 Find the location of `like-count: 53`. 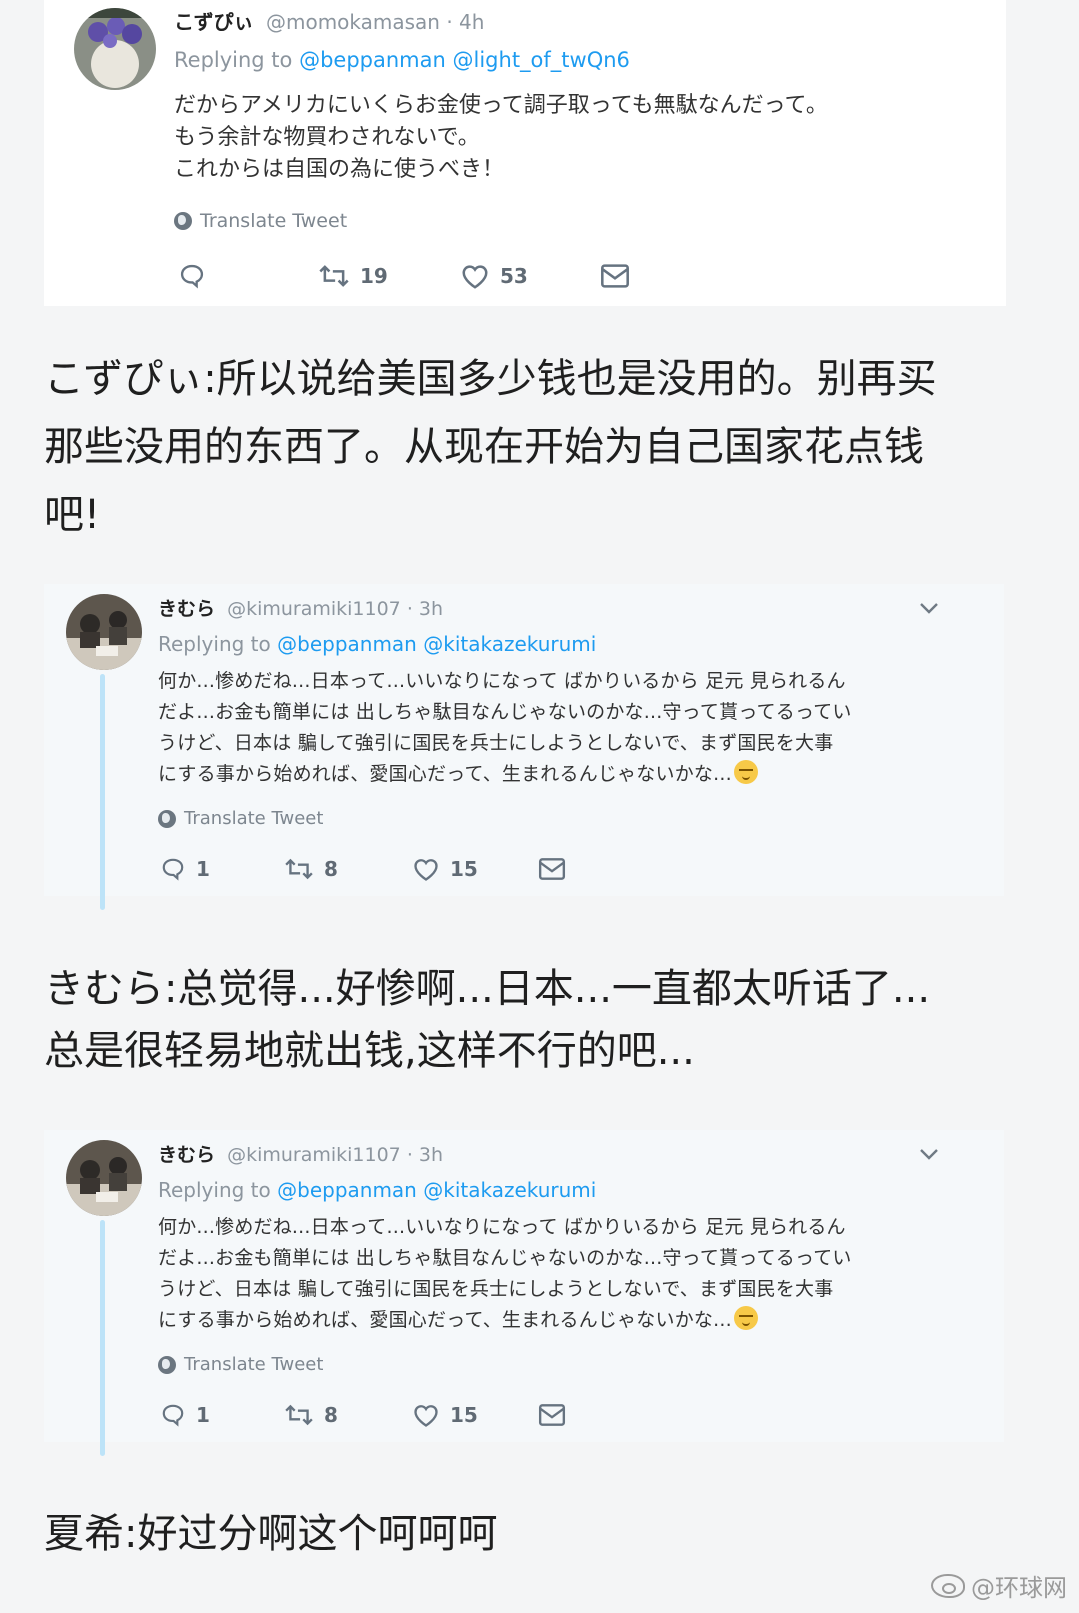

like-count: 53 is located at coordinates (514, 276).